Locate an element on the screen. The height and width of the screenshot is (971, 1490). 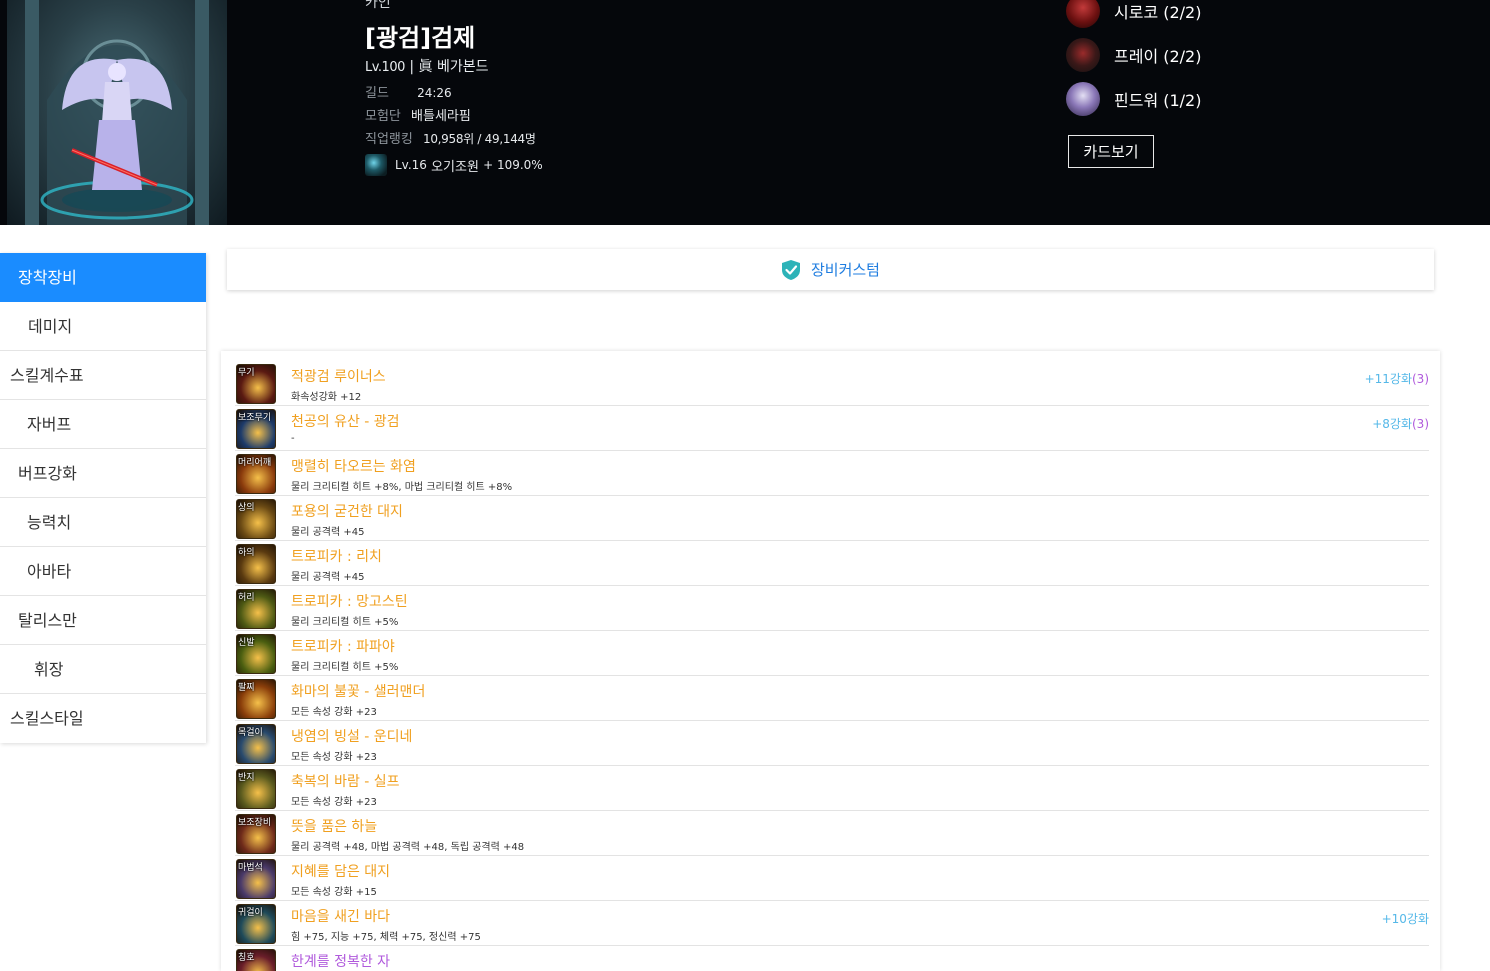
item-name: 천공의 유산 - 광검 is located at coordinates (345, 422).